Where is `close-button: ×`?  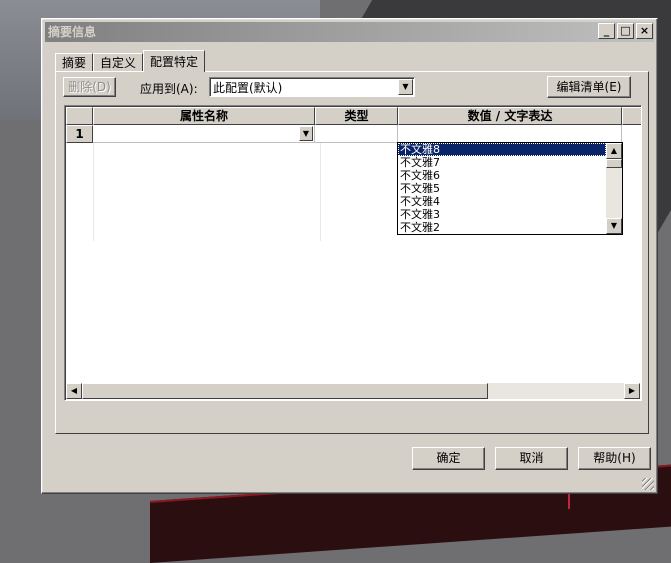
close-button: × is located at coordinates (644, 31).